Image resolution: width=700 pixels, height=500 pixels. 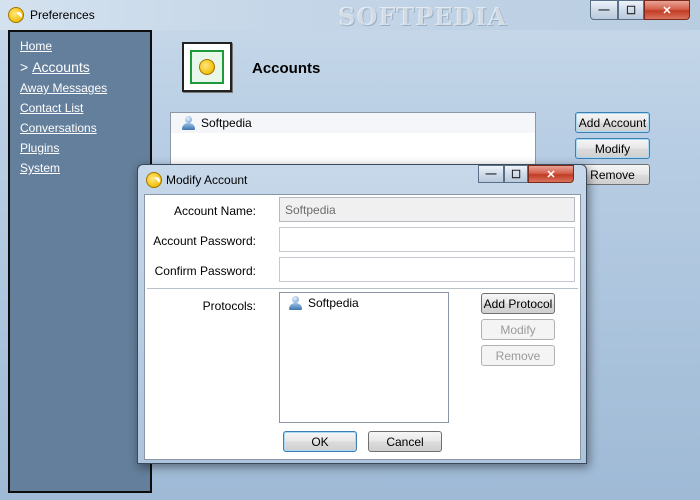 What do you see at coordinates (427, 269) in the screenshot?
I see `confirm-password-field` at bounding box center [427, 269].